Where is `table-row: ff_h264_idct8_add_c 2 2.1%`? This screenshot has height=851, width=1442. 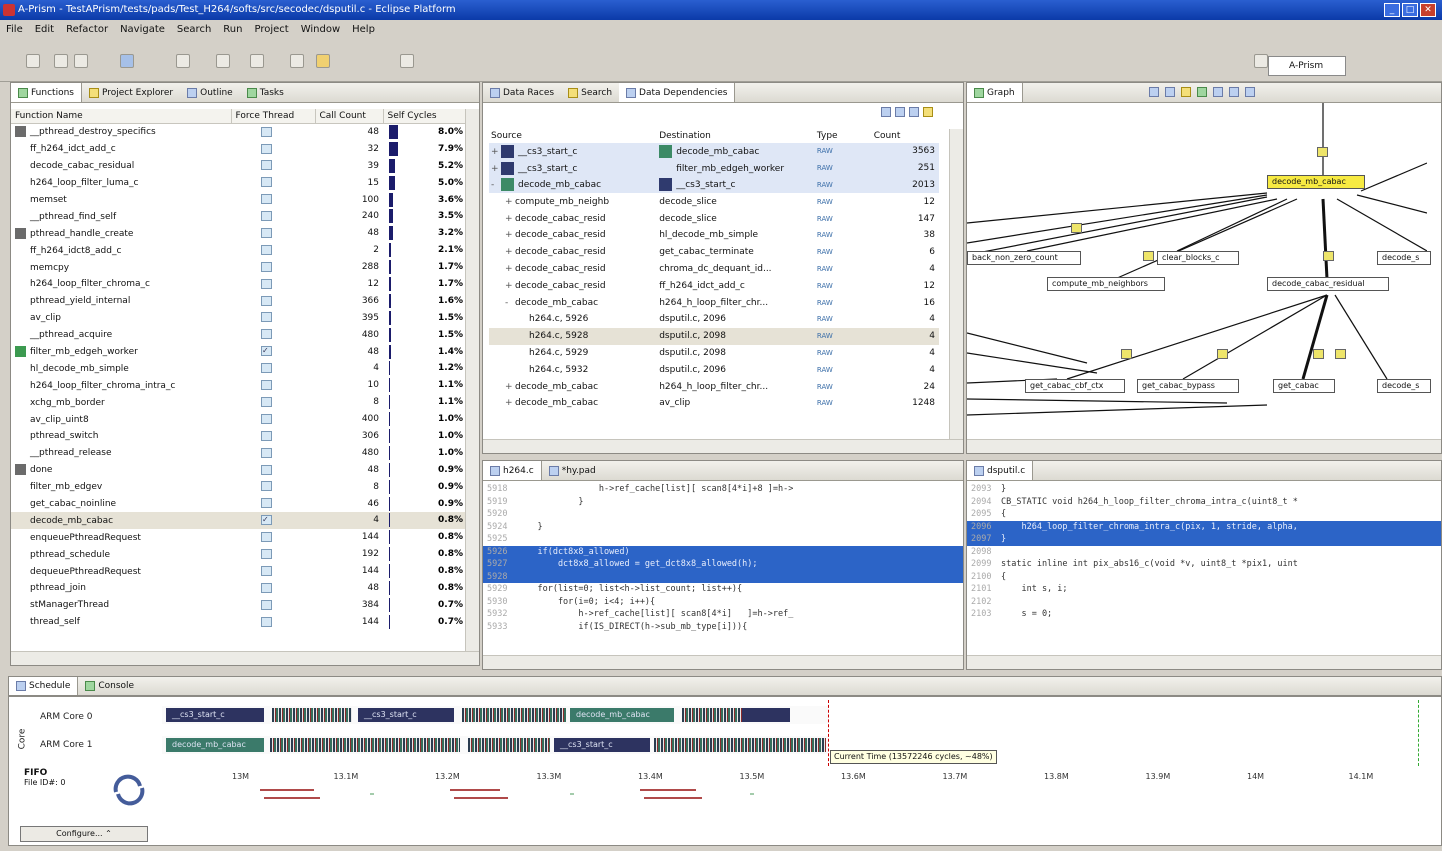
table-row: ff_h264_idct8_add_c 2 2.1% is located at coordinates (239, 250).